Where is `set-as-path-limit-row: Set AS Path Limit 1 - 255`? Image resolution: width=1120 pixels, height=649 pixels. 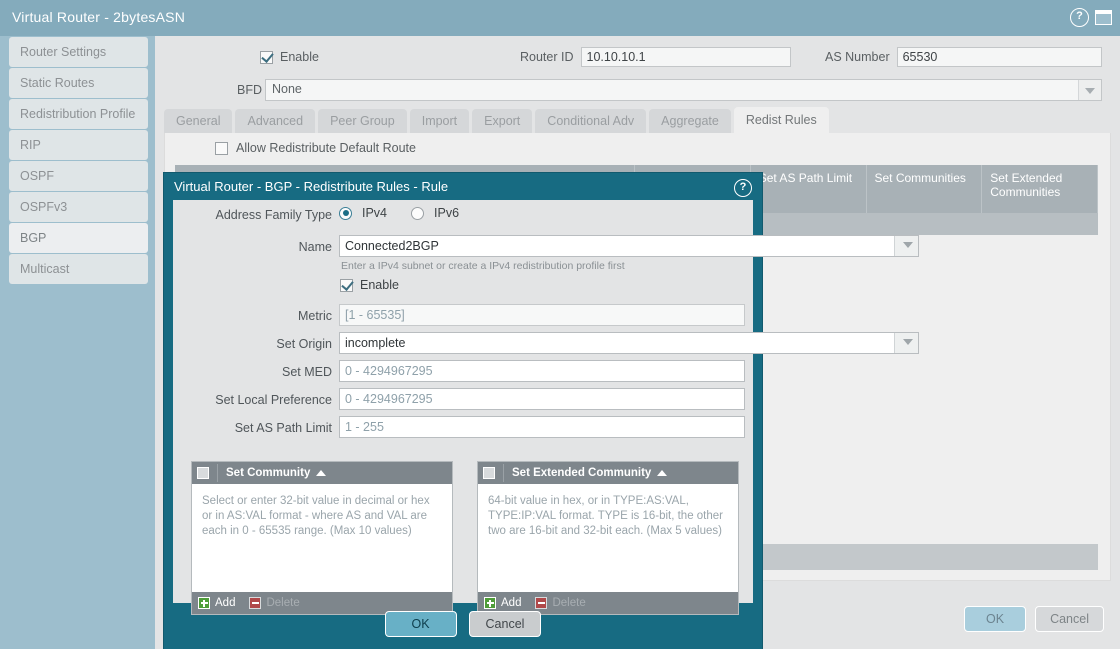 set-as-path-limit-row: Set AS Path Limit 1 - 255 is located at coordinates (463, 428).